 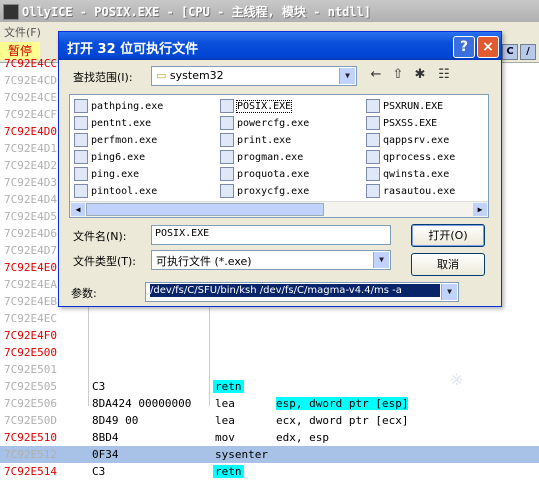 What do you see at coordinates (30, 182) in the screenshot?
I see `address: 7C92E4D3` at bounding box center [30, 182].